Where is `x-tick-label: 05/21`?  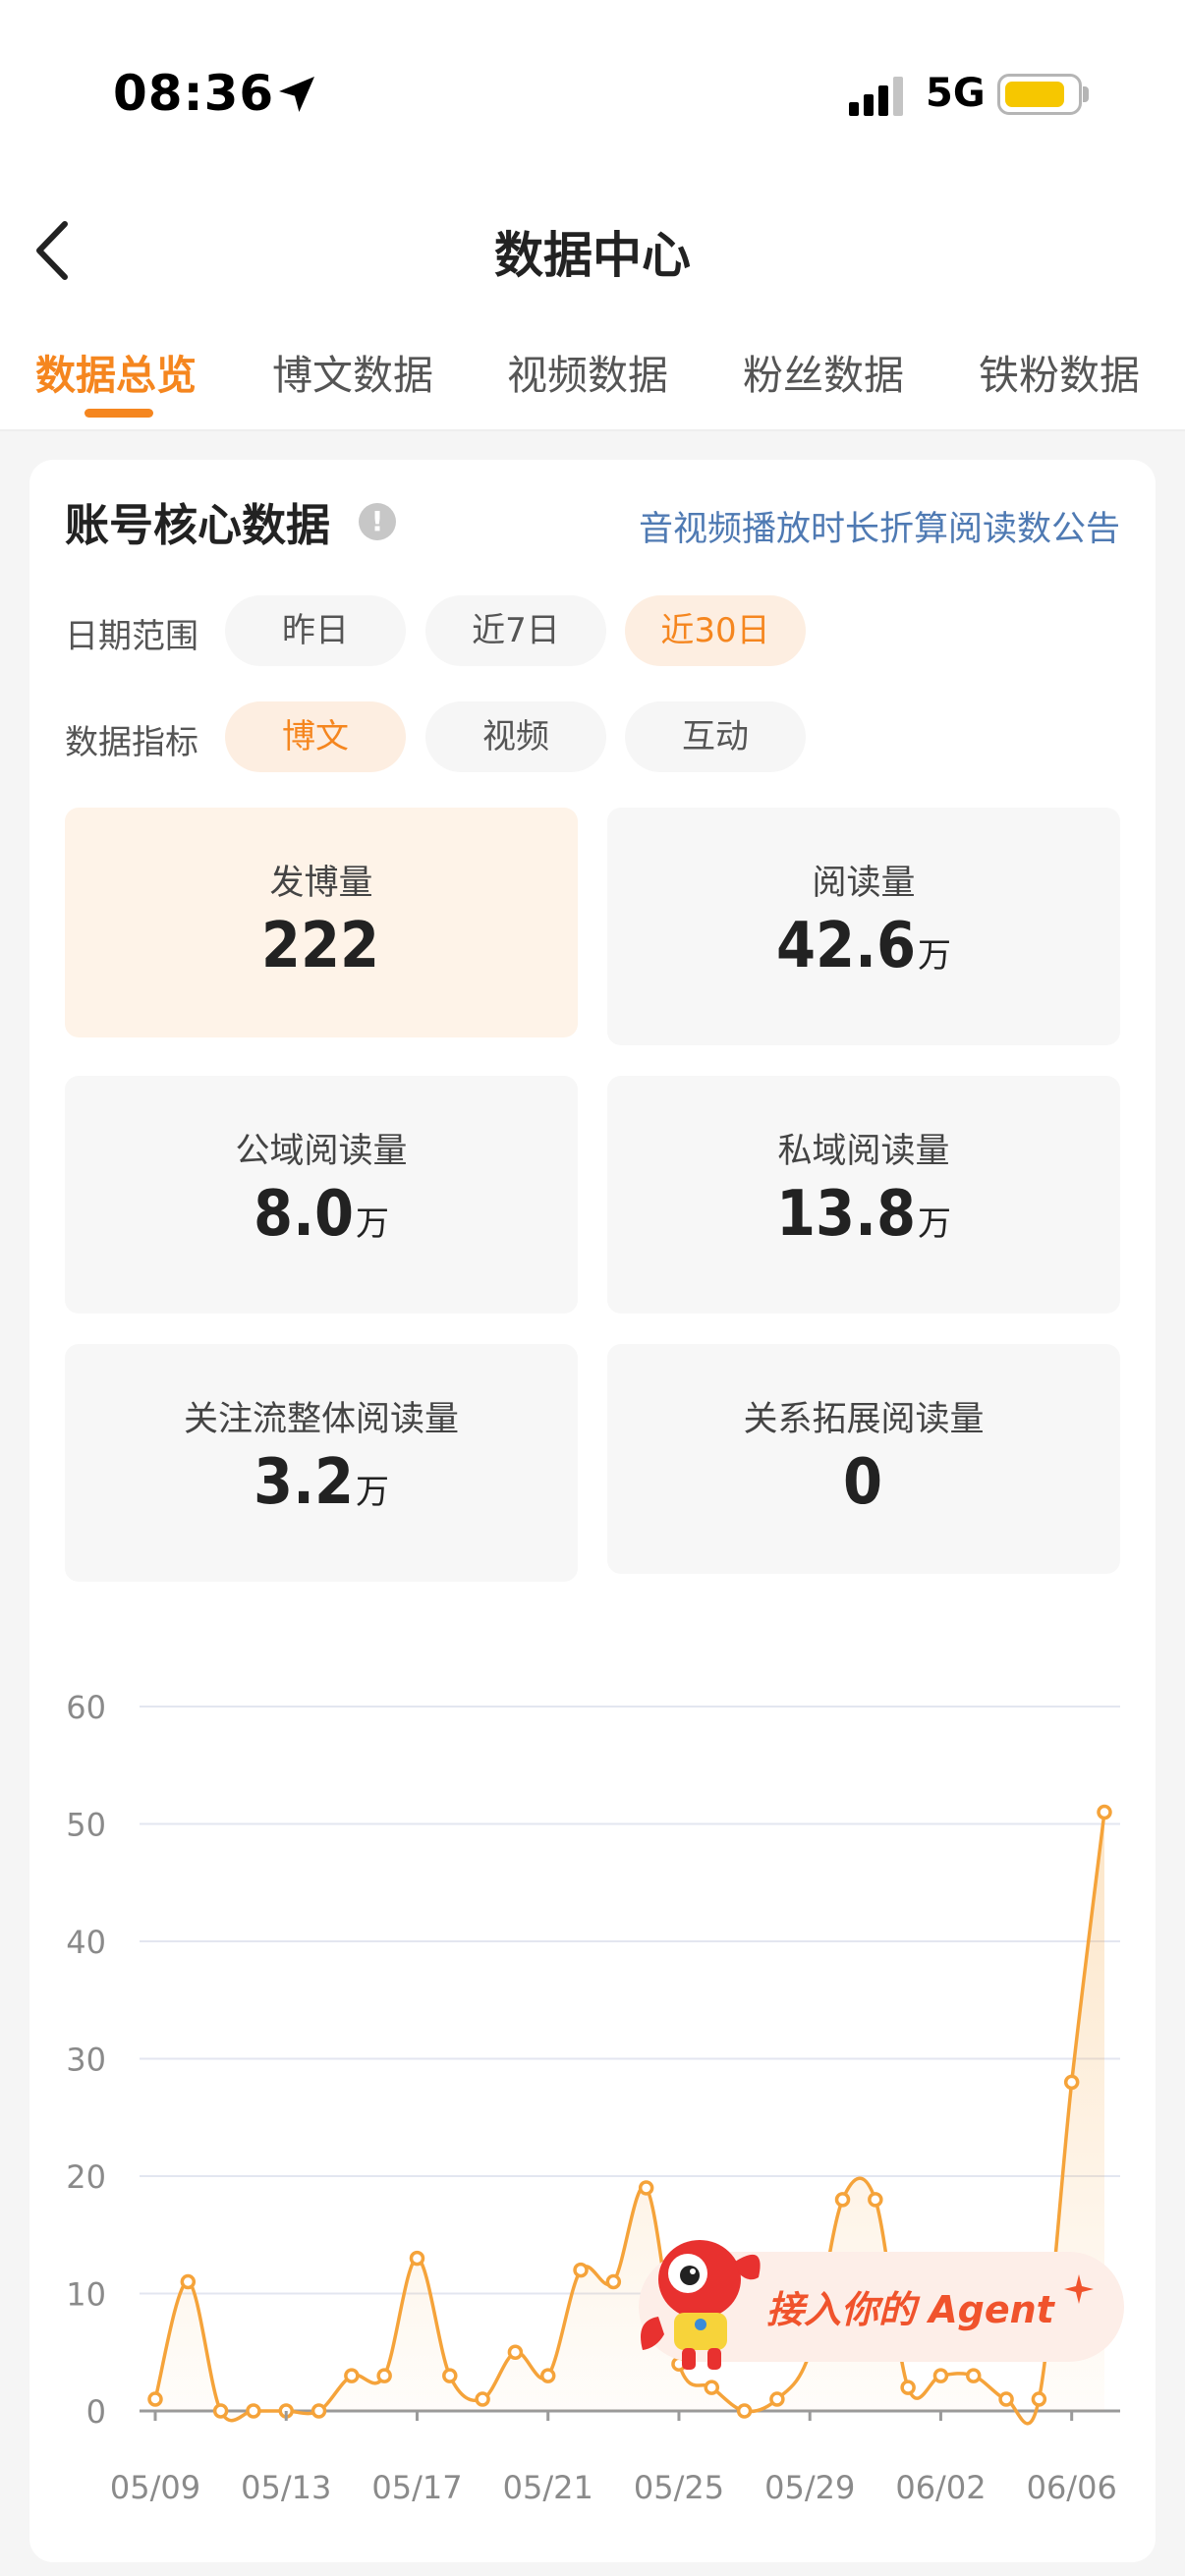 x-tick-label: 05/21 is located at coordinates (548, 2487).